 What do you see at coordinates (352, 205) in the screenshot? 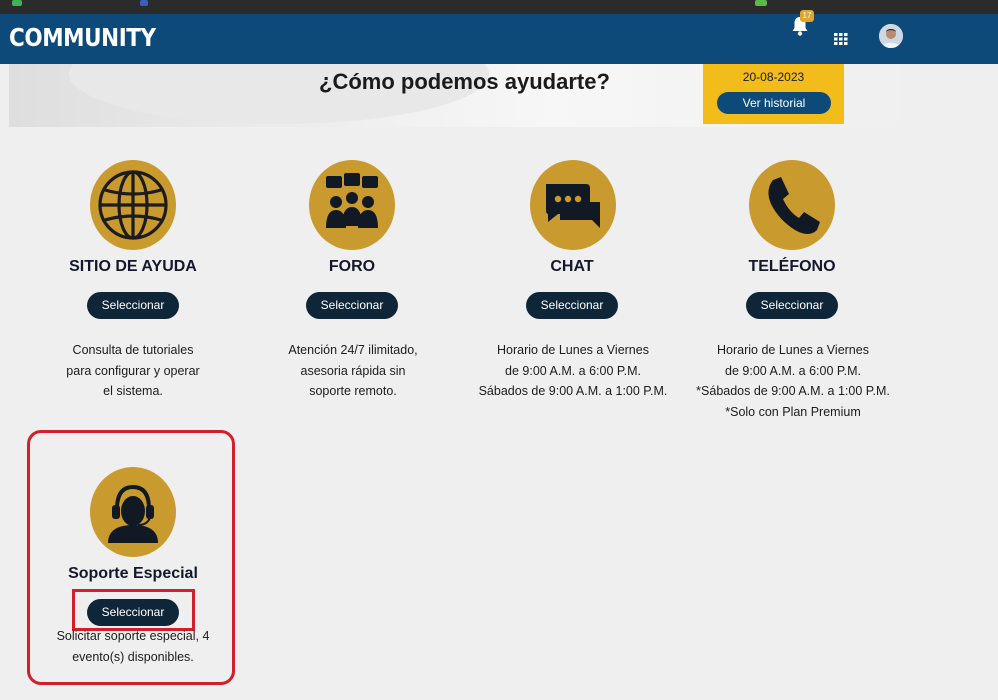
I see `forum-icon` at bounding box center [352, 205].